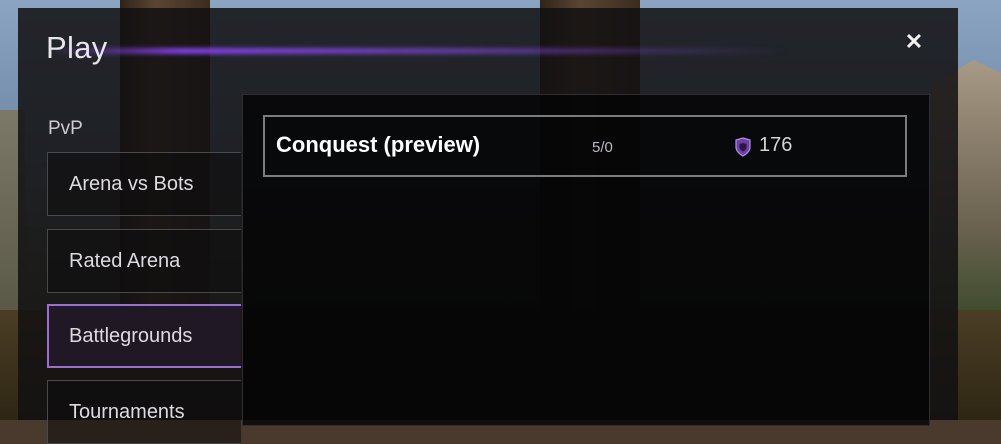 The image size is (1001, 444). Describe the element at coordinates (378, 144) in the screenshot. I see `queue-name: Conquest (preview)` at that location.